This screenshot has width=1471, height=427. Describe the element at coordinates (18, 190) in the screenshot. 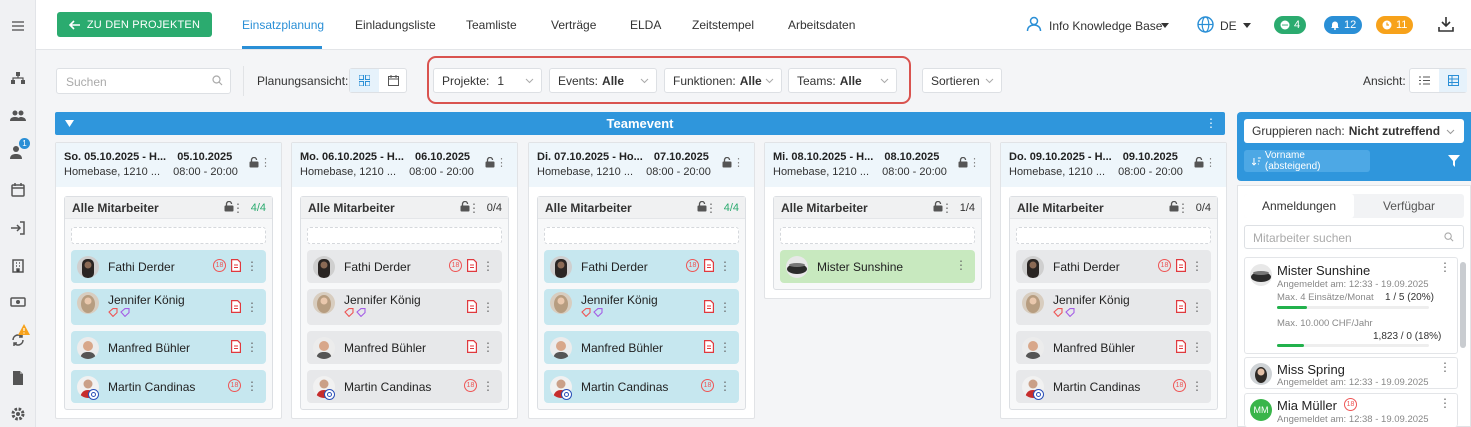

I see `calendar-icon` at that location.